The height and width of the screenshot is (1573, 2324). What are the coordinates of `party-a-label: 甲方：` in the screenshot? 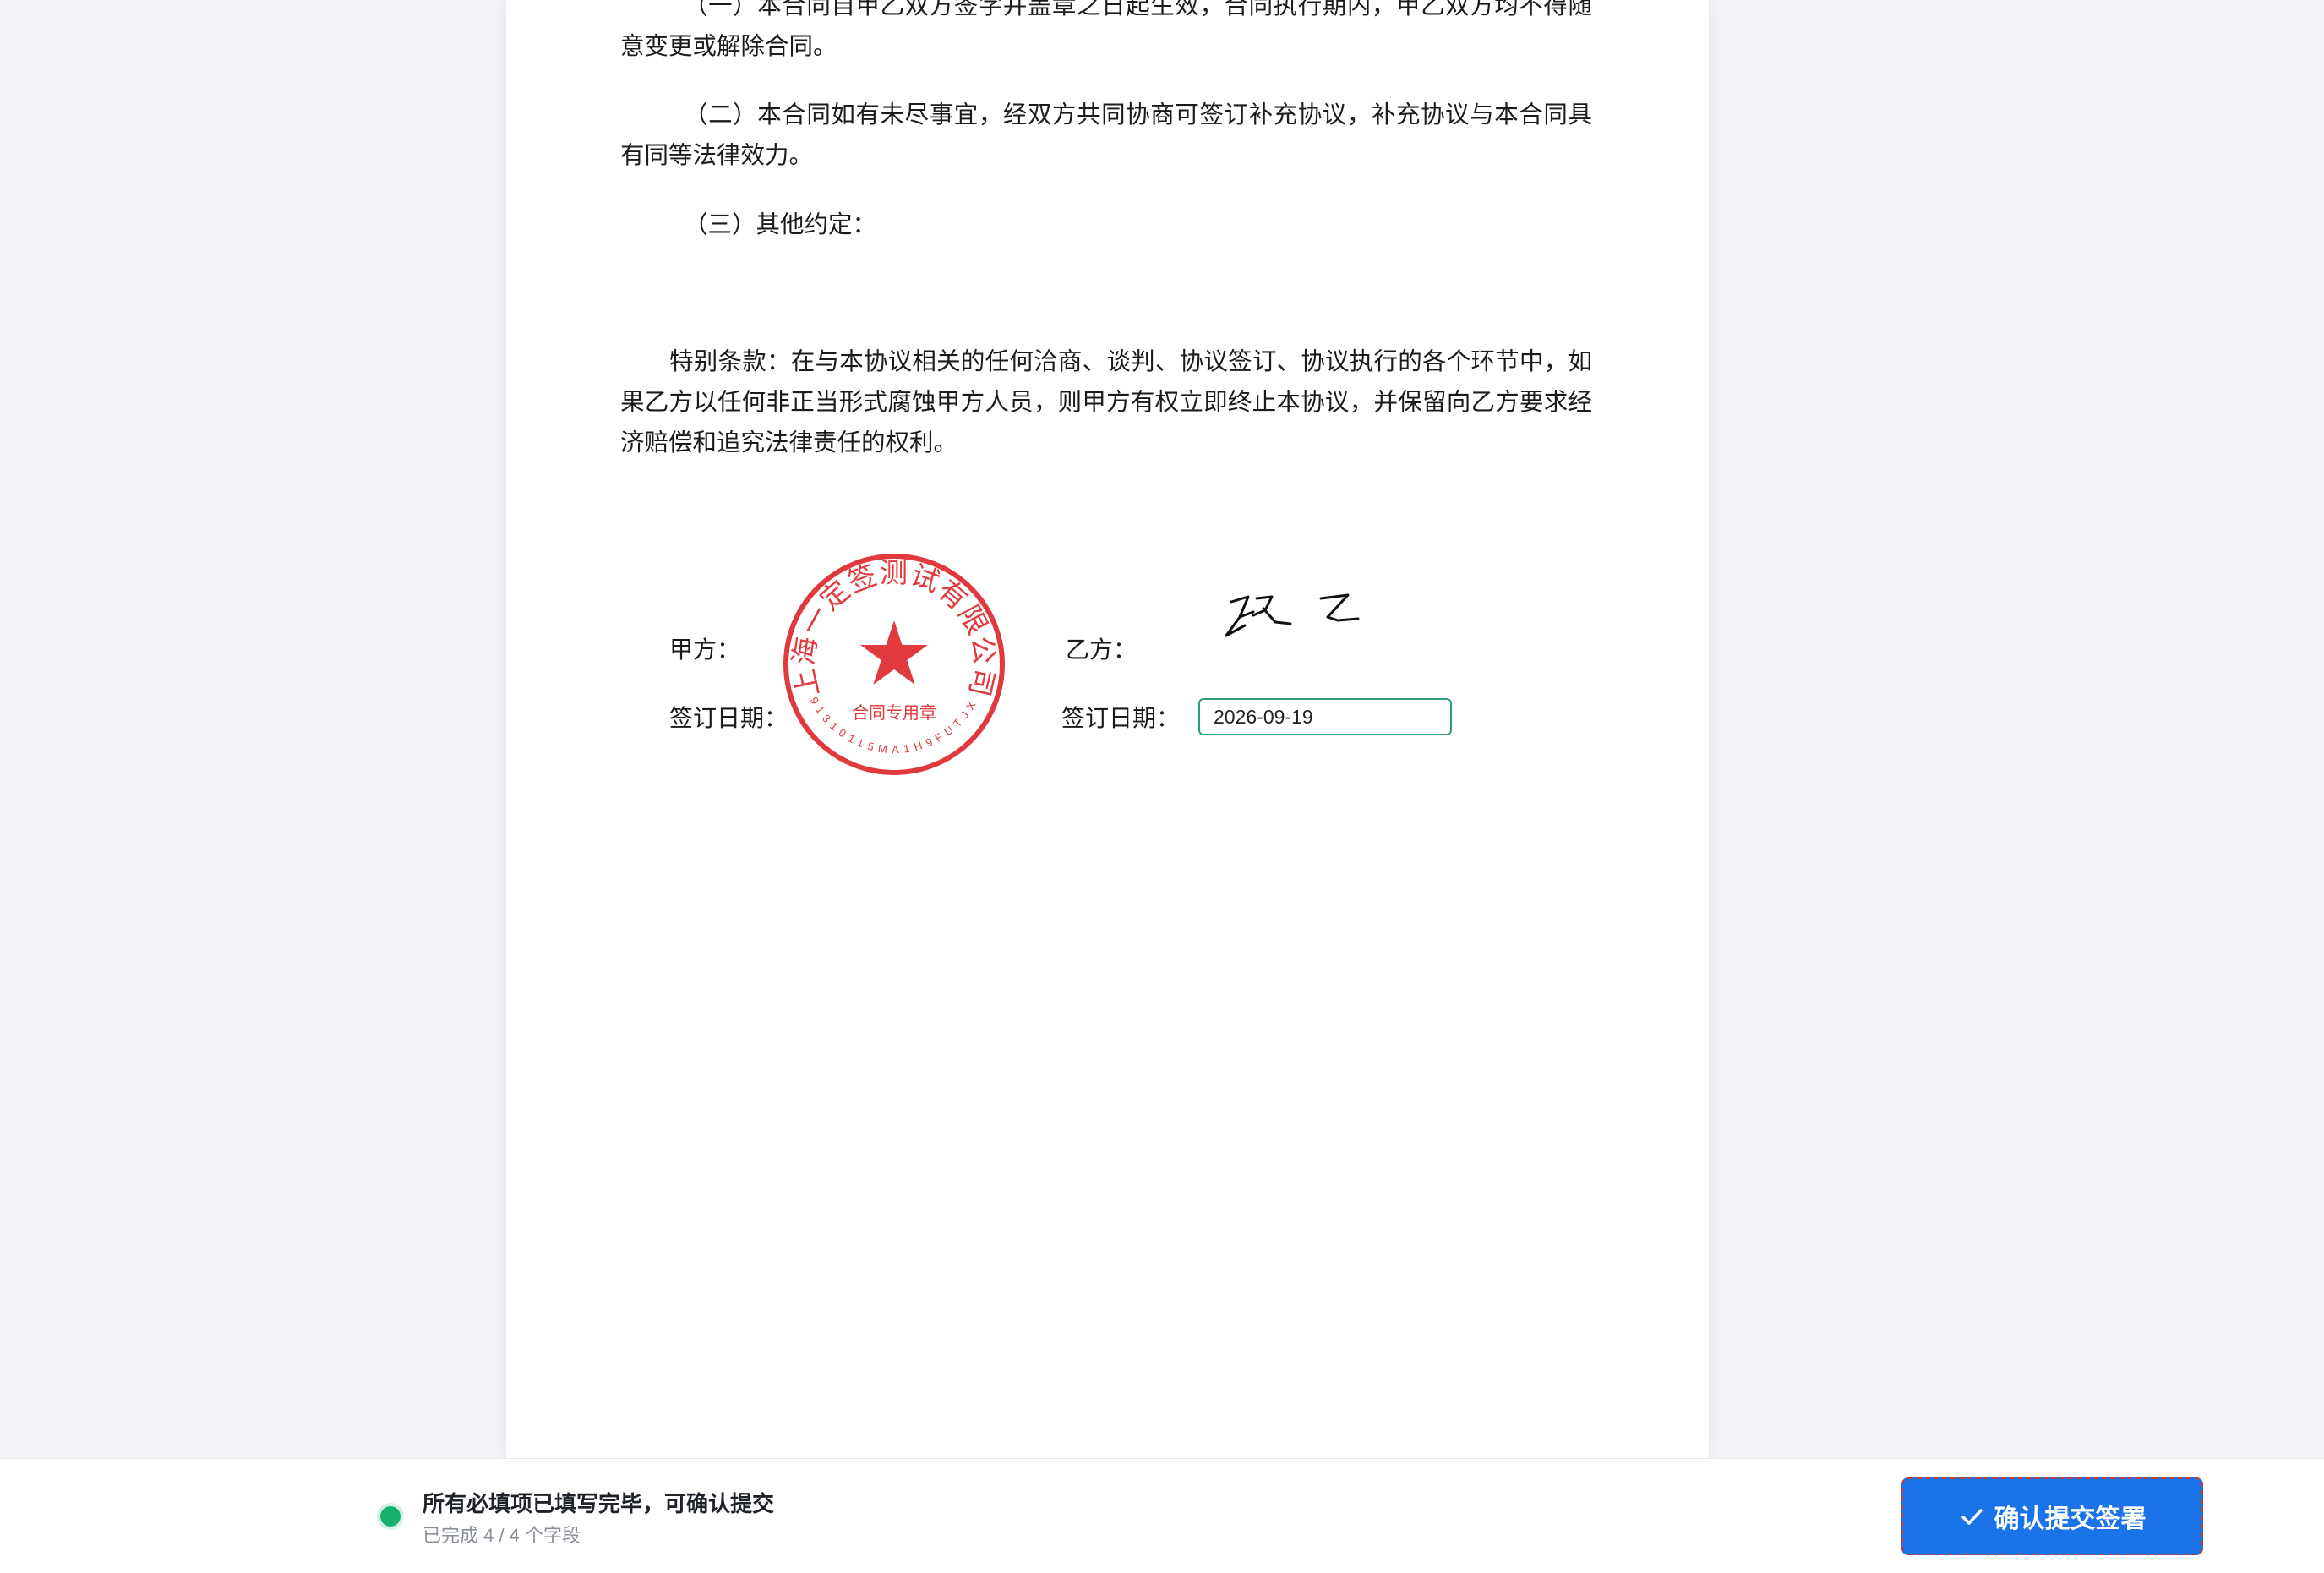 It's located at (705, 650).